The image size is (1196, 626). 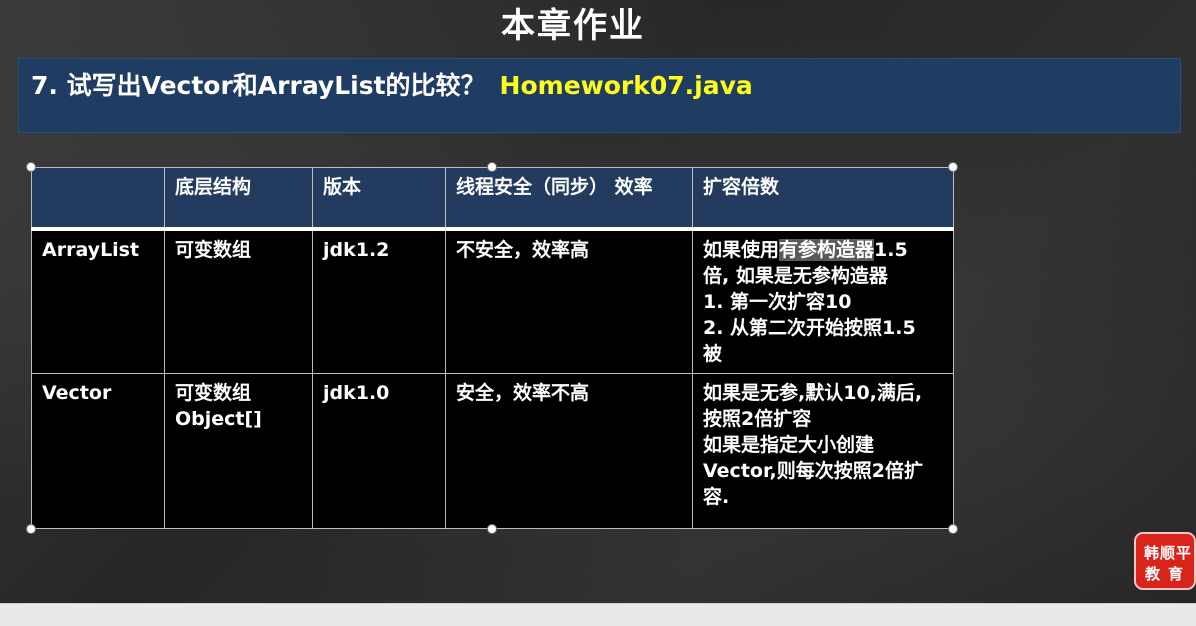 I want to click on logo-line-1: 韩顺平, so click(x=1167, y=553).